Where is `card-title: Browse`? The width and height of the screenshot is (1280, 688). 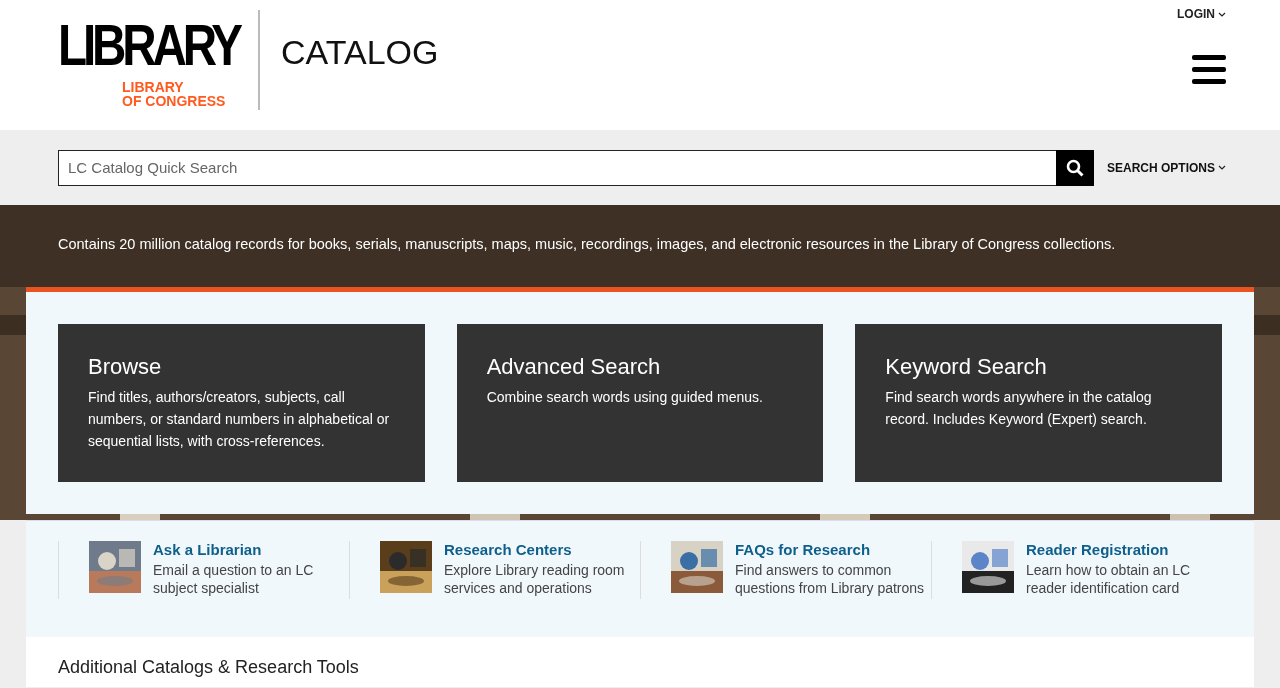
card-title: Browse is located at coordinates (125, 367).